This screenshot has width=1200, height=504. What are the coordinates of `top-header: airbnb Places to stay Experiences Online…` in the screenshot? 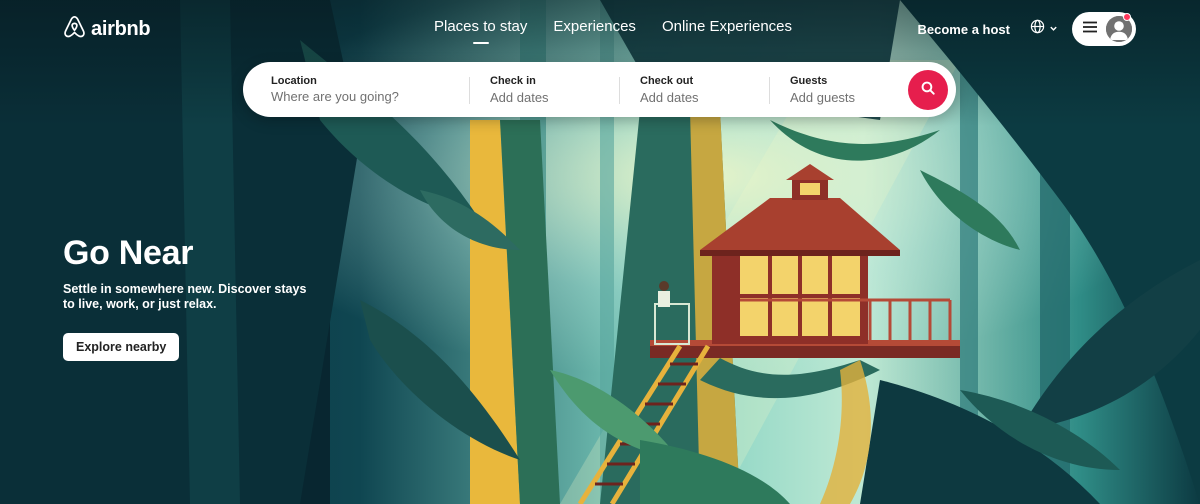 It's located at (600, 30).